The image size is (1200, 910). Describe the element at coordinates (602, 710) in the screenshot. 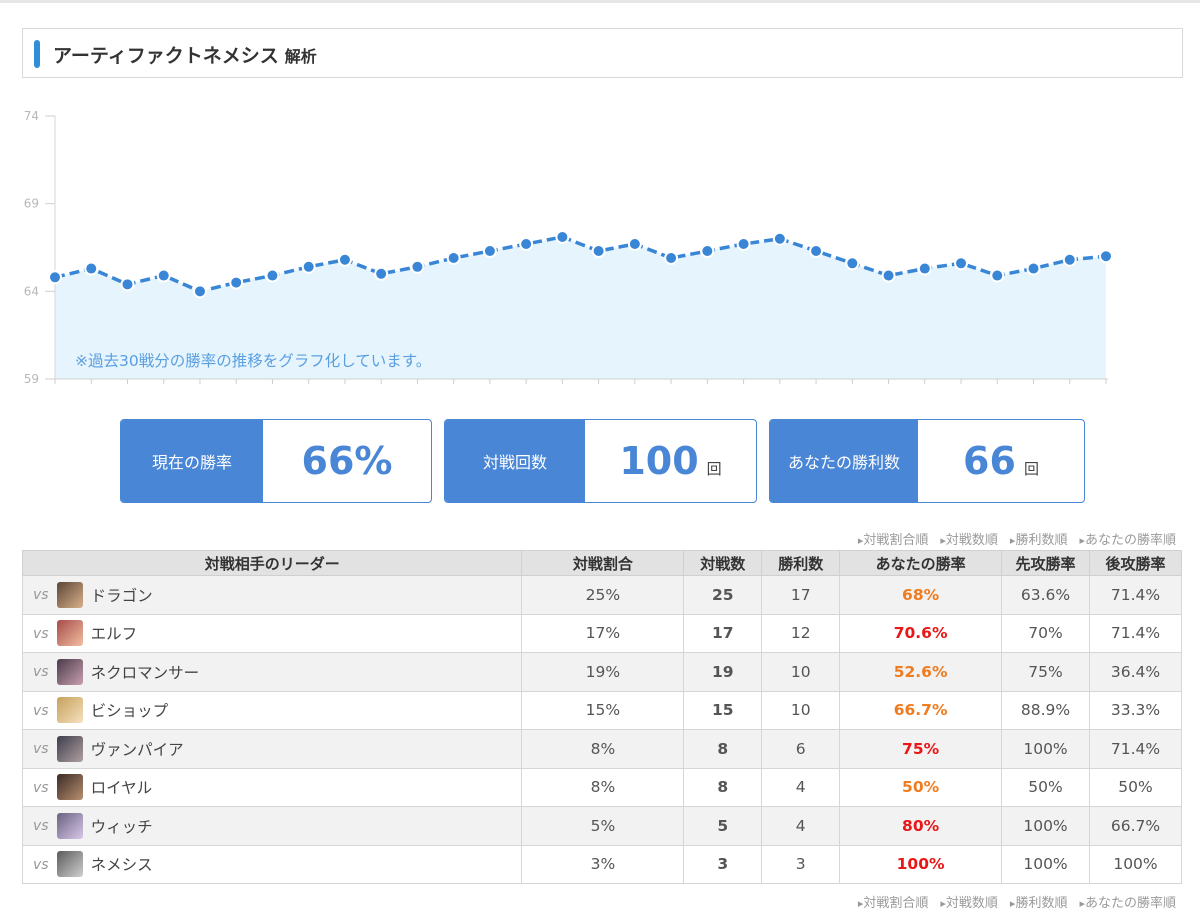

I see `table-row: vs ビショップ 15% 15 10 66.7% 88.9% 33.3%` at that location.